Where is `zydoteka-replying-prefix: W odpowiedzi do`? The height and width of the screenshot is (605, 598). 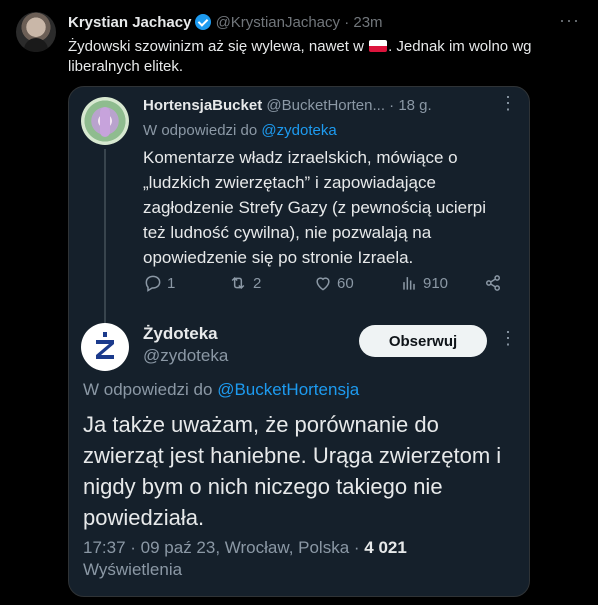
zydoteka-replying-prefix: W odpowiedzi do is located at coordinates (150, 389).